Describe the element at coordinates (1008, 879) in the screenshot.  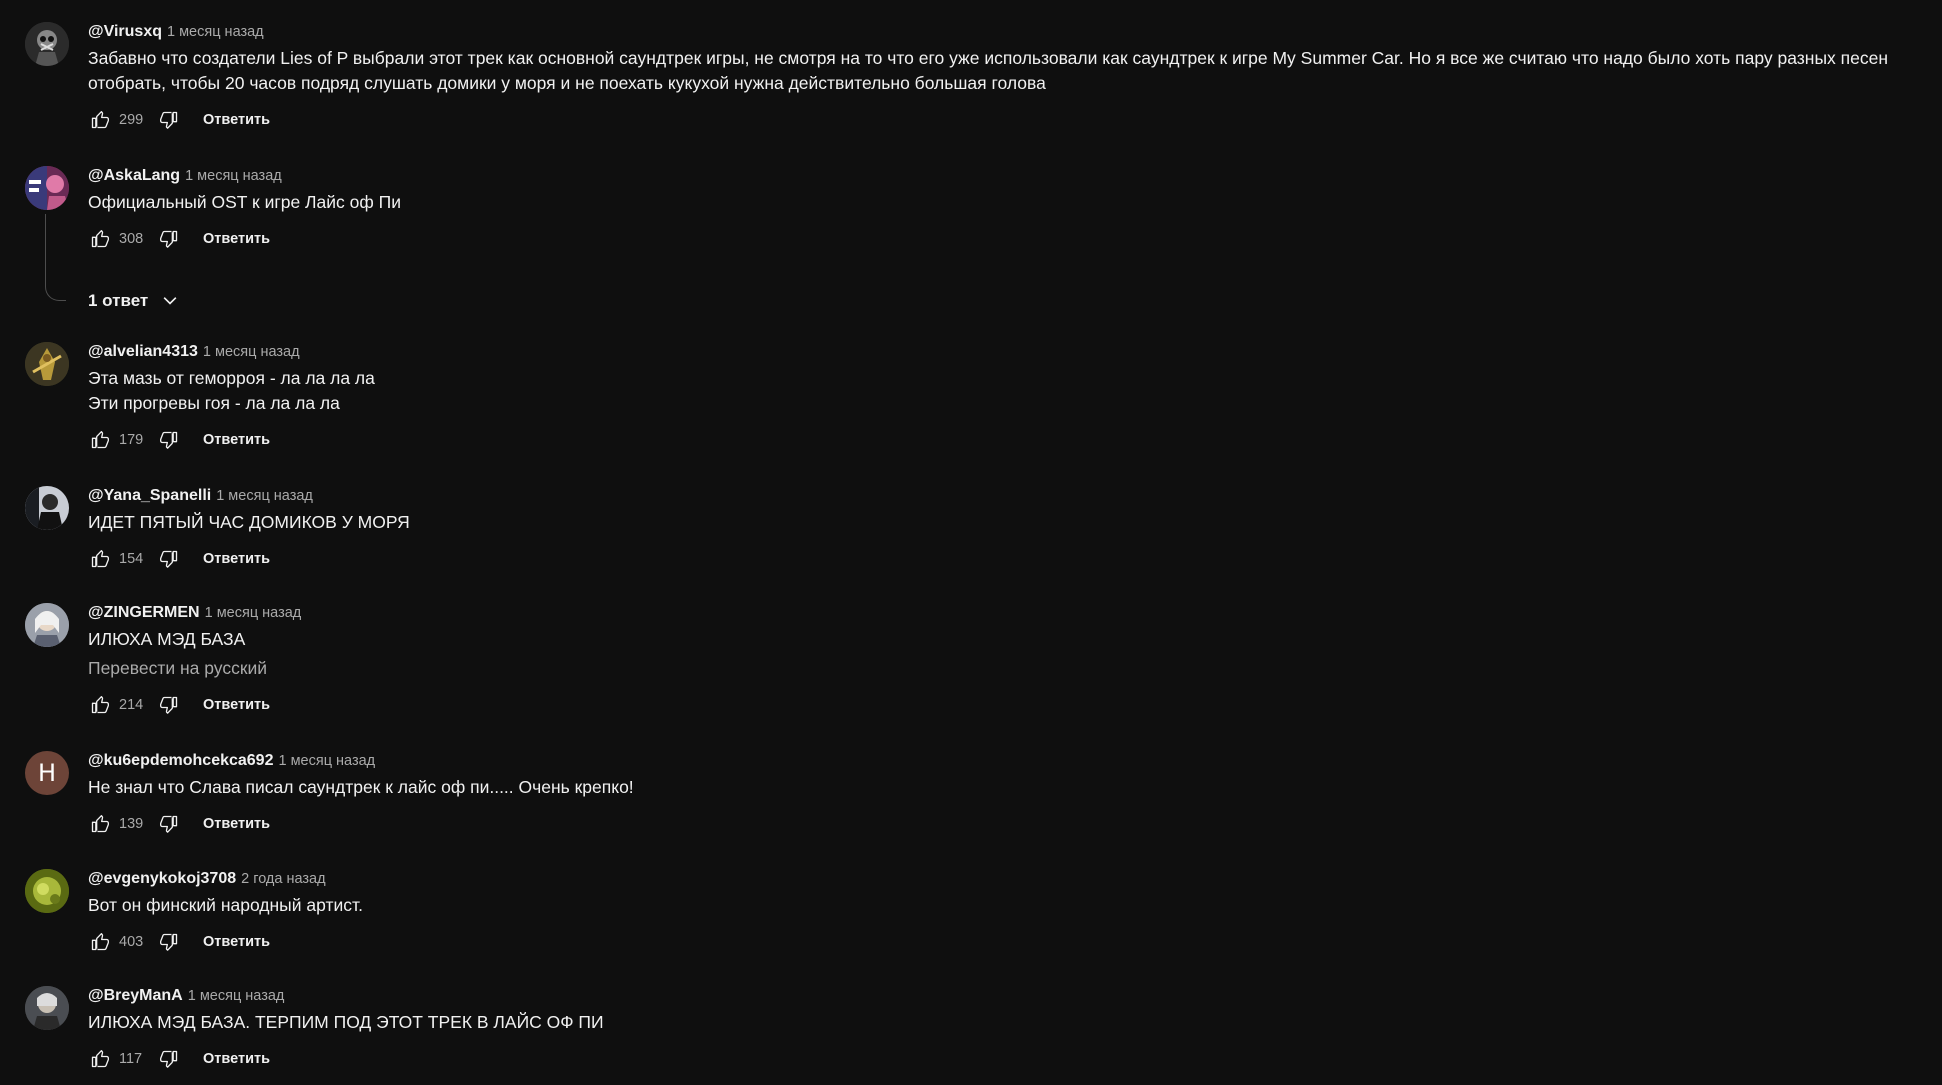
I see `comment-header: @evgenykokoj3708 2 года назад` at that location.